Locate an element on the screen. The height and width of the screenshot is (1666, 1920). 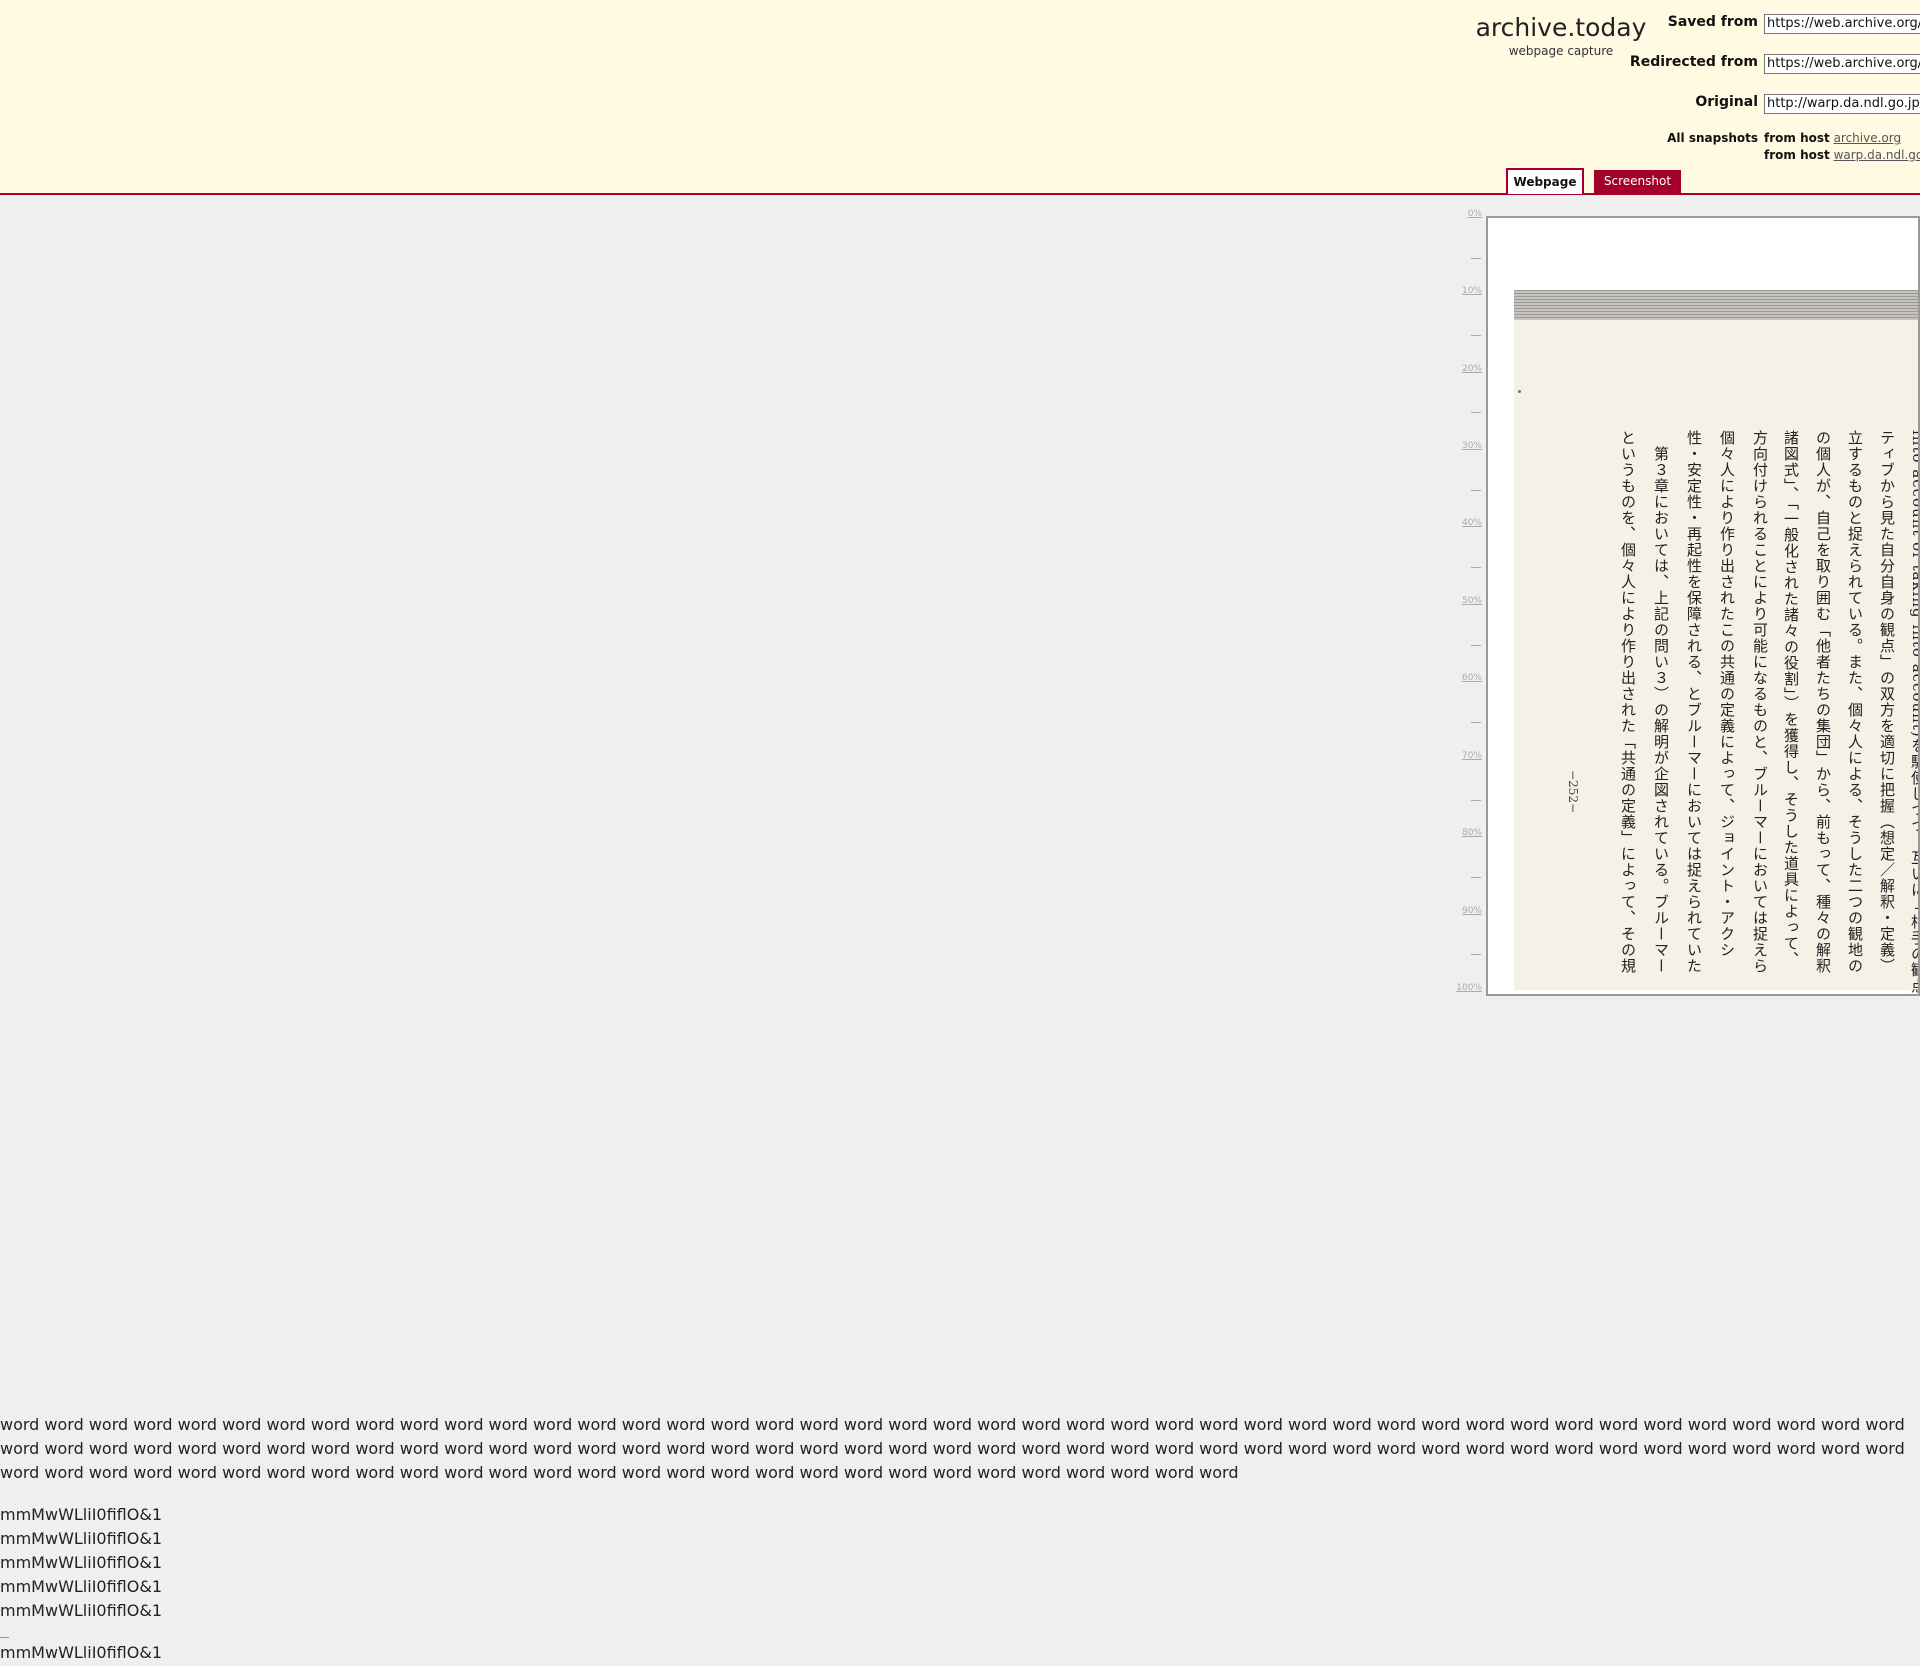
divider is located at coordinates (4, 1637).